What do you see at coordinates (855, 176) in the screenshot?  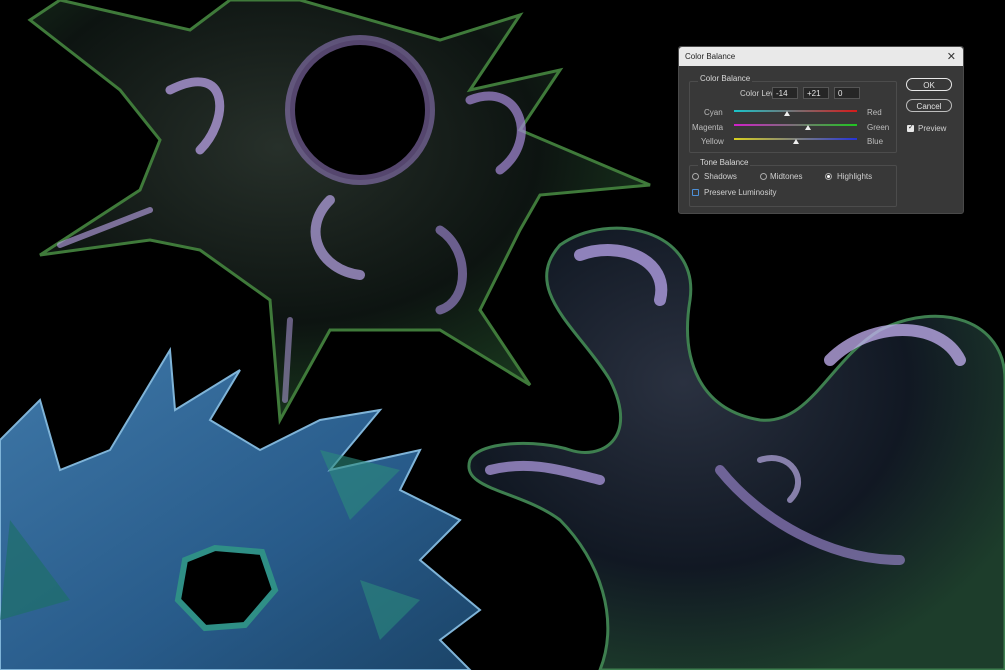 I see `highlights-radio-label: Highlights` at bounding box center [855, 176].